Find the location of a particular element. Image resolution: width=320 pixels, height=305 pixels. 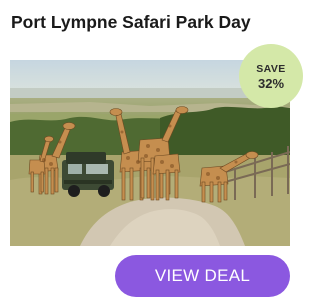

deal-title: Port Lympne Safari Park Day is located at coordinates (131, 22).